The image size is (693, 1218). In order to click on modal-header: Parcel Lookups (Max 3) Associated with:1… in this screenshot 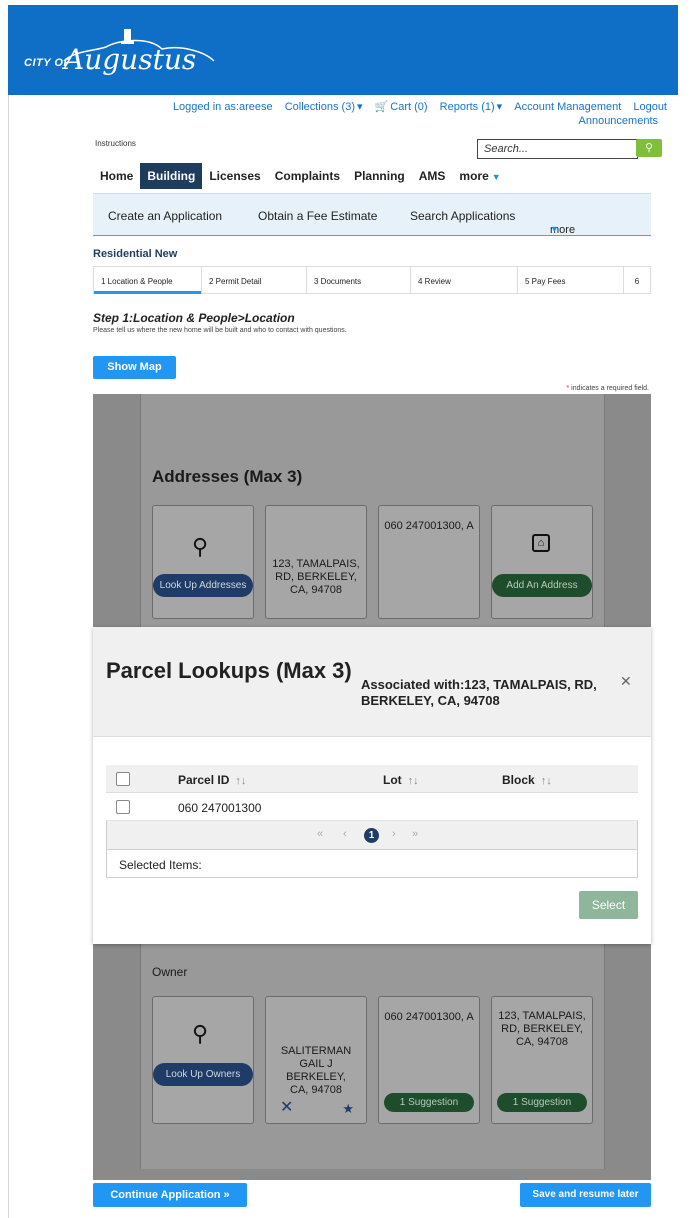, I will do `click(372, 682)`.